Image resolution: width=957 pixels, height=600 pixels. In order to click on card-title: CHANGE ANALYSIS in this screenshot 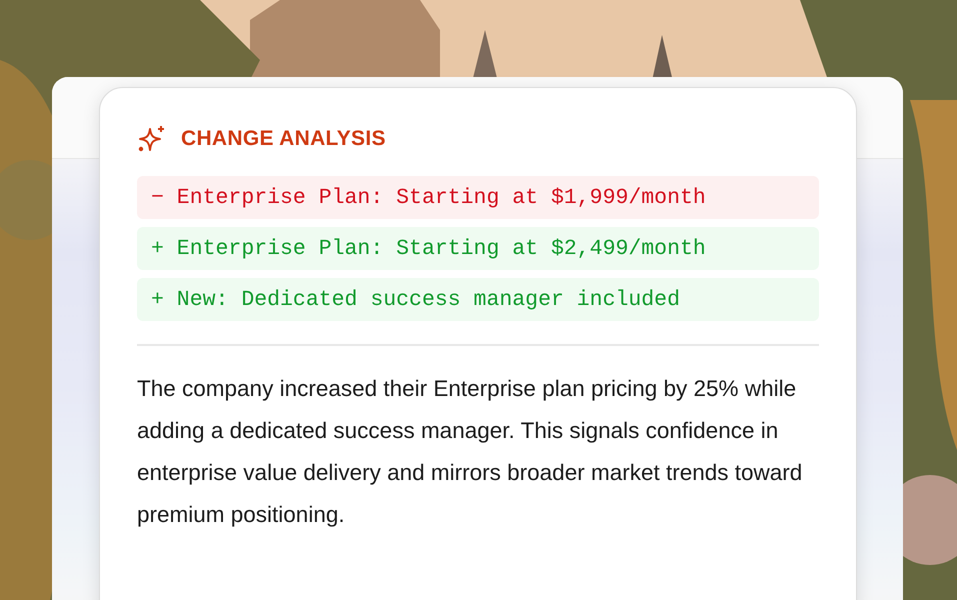, I will do `click(283, 139)`.